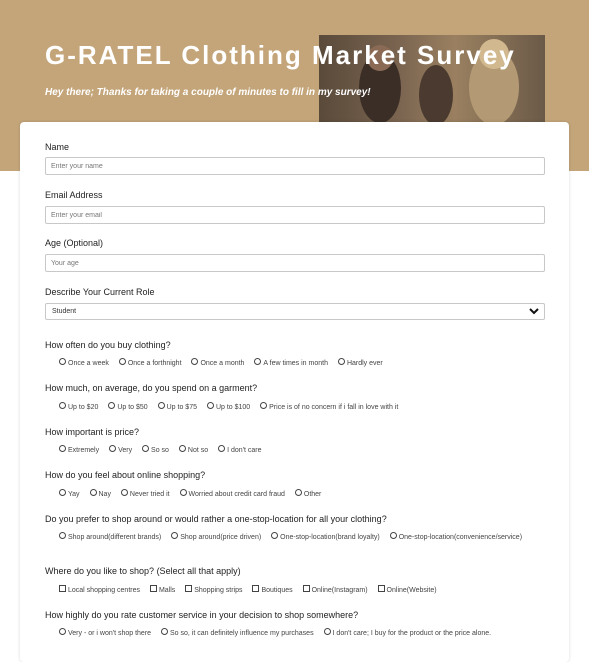 The height and width of the screenshot is (662, 589). I want to click on role-select: Student, so click(295, 311).